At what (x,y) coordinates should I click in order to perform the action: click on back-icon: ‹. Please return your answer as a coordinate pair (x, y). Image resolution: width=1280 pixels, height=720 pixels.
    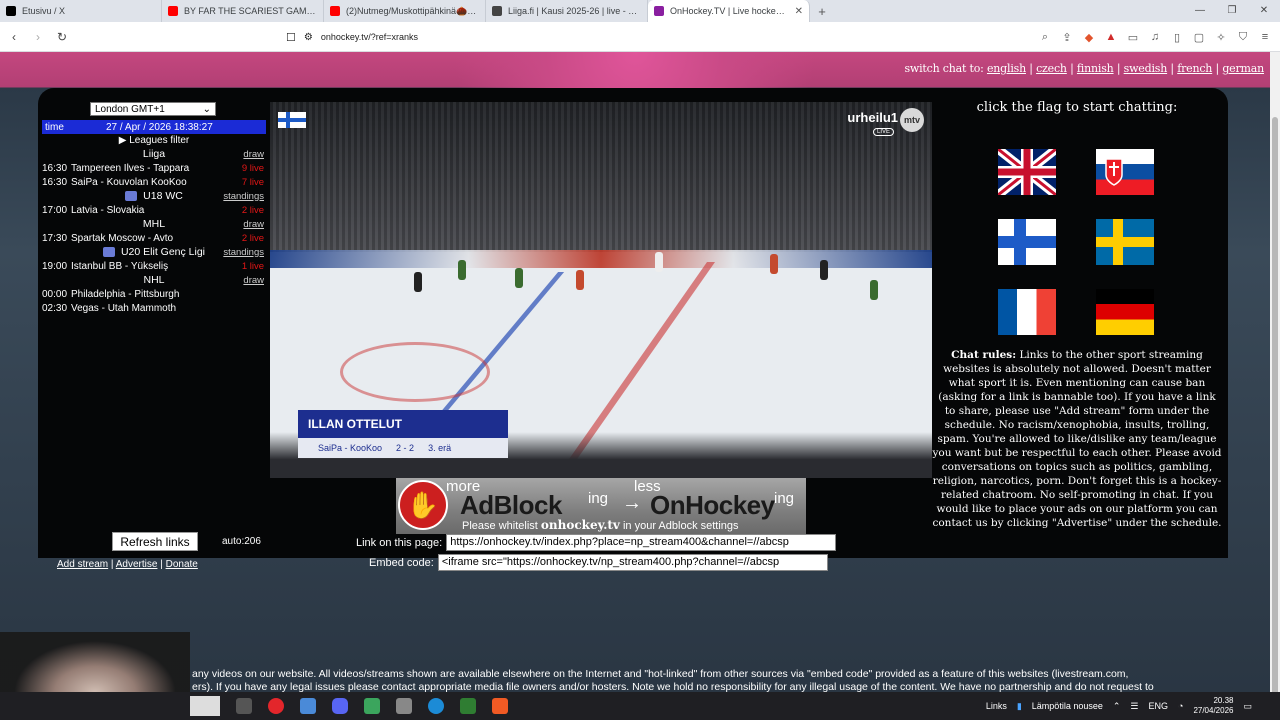
    Looking at the image, I should click on (14, 37).